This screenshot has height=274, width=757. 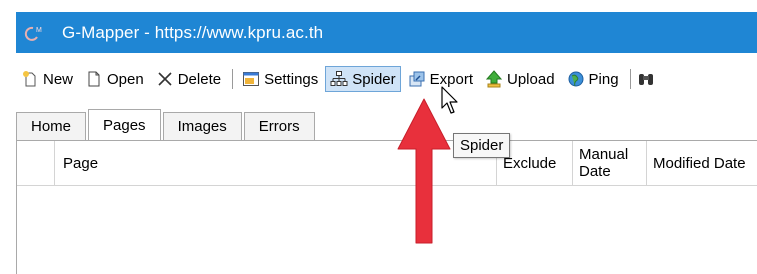 What do you see at coordinates (530, 163) in the screenshot?
I see `column-exclude-label: Exclude` at bounding box center [530, 163].